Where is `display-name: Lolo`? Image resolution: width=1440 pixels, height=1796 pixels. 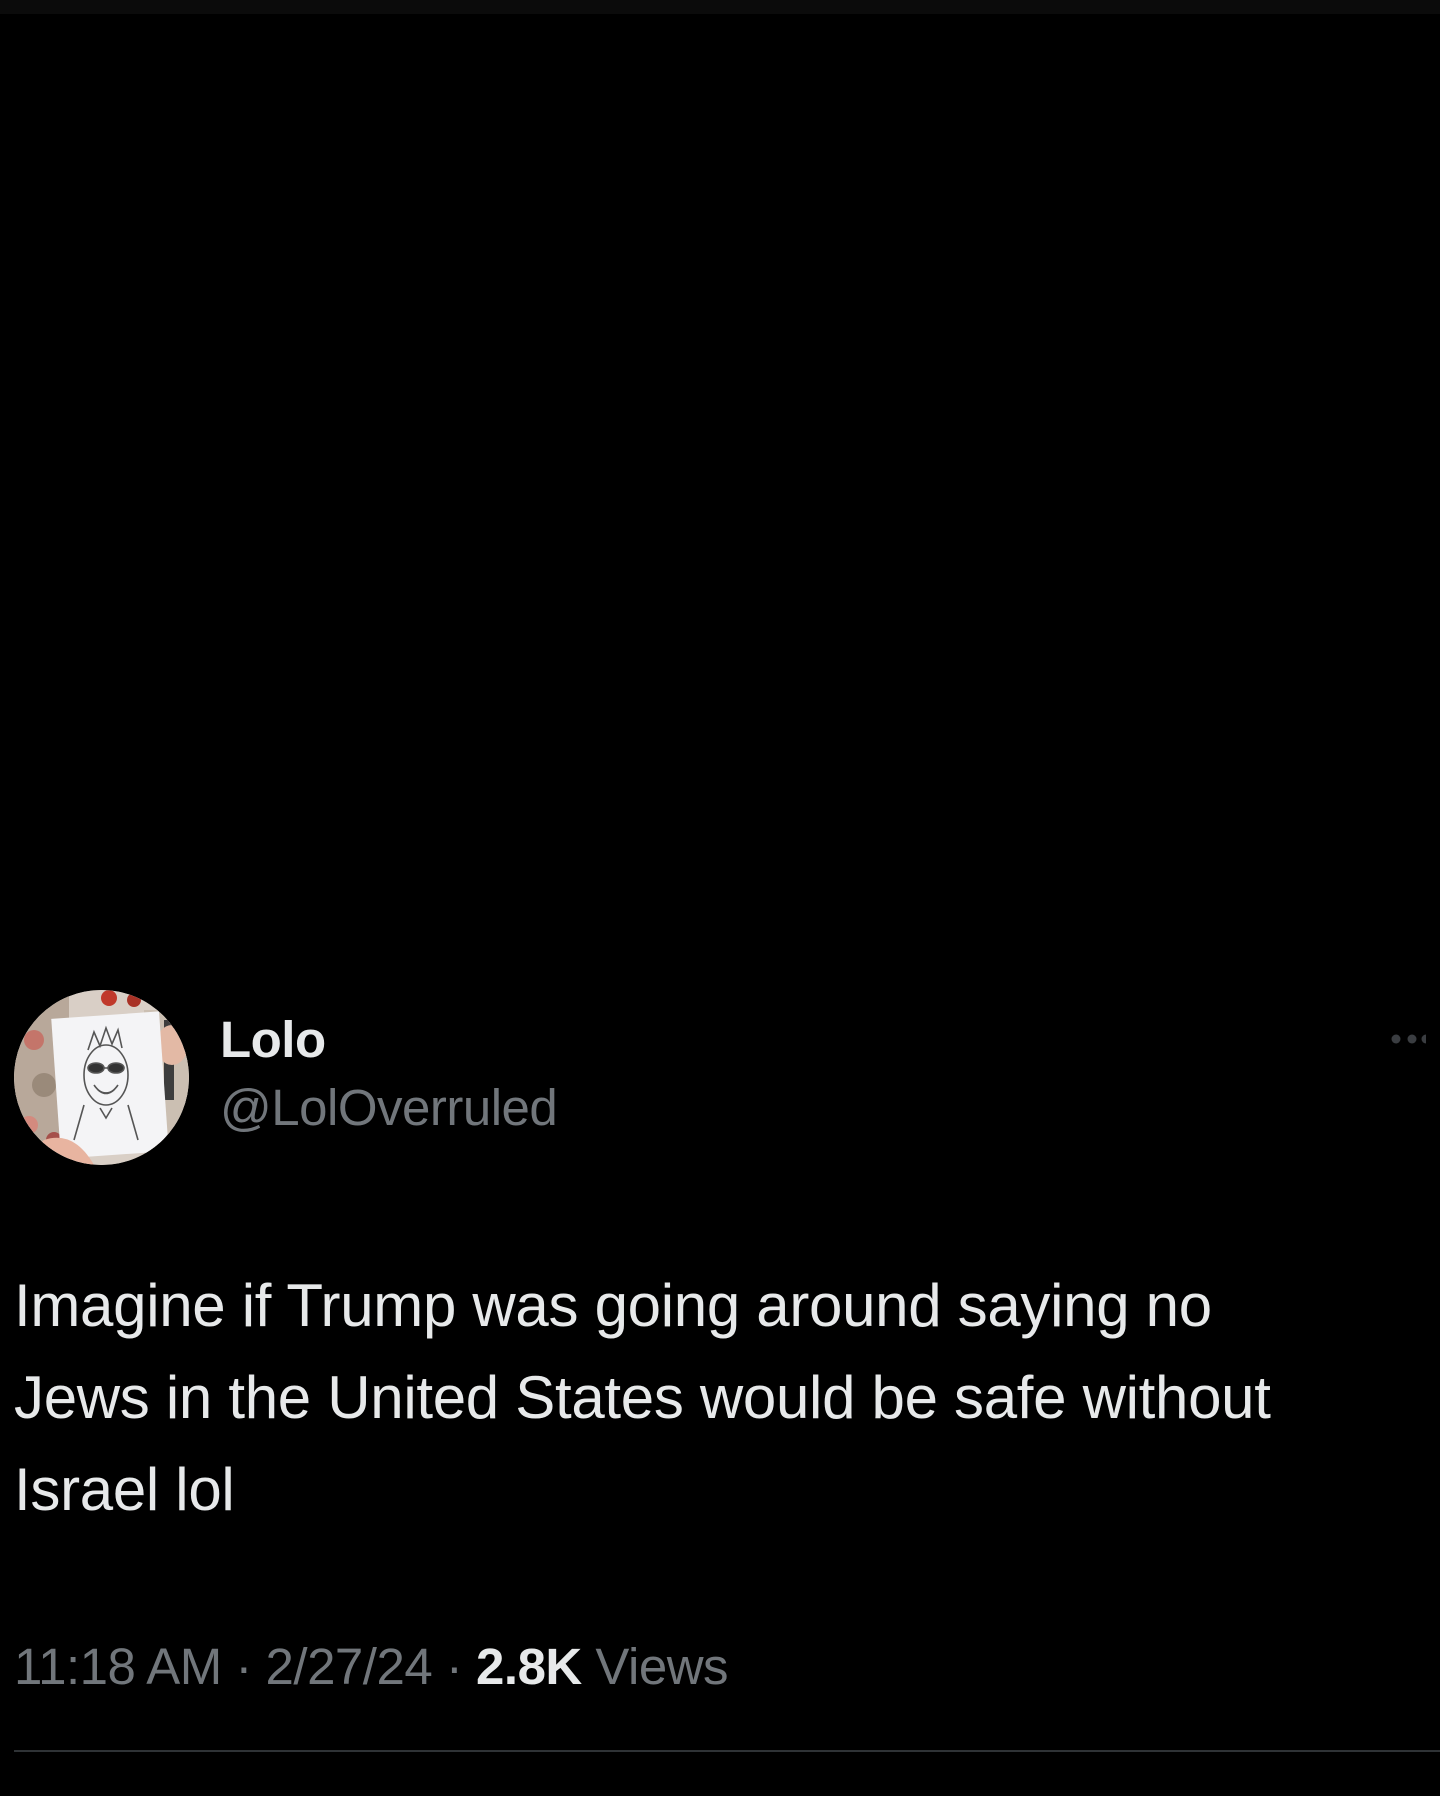 display-name: Lolo is located at coordinates (388, 1040).